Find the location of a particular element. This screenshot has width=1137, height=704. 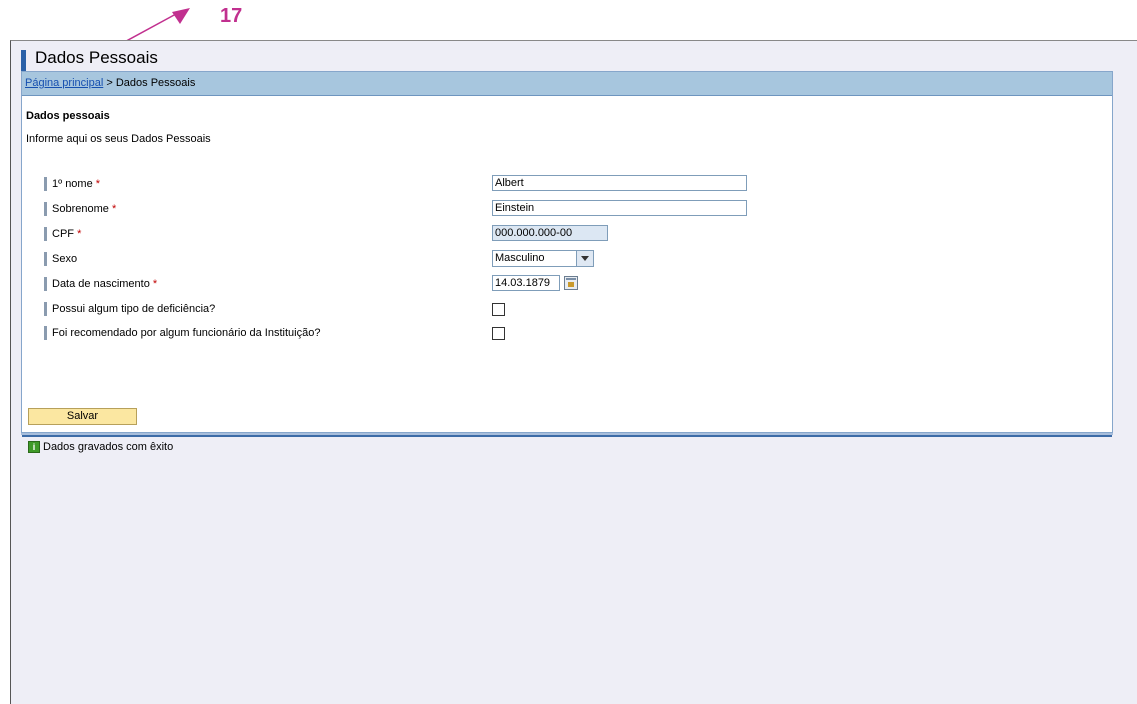

breadcrumb: Página principal > Dados Pessoais is located at coordinates (567, 84).